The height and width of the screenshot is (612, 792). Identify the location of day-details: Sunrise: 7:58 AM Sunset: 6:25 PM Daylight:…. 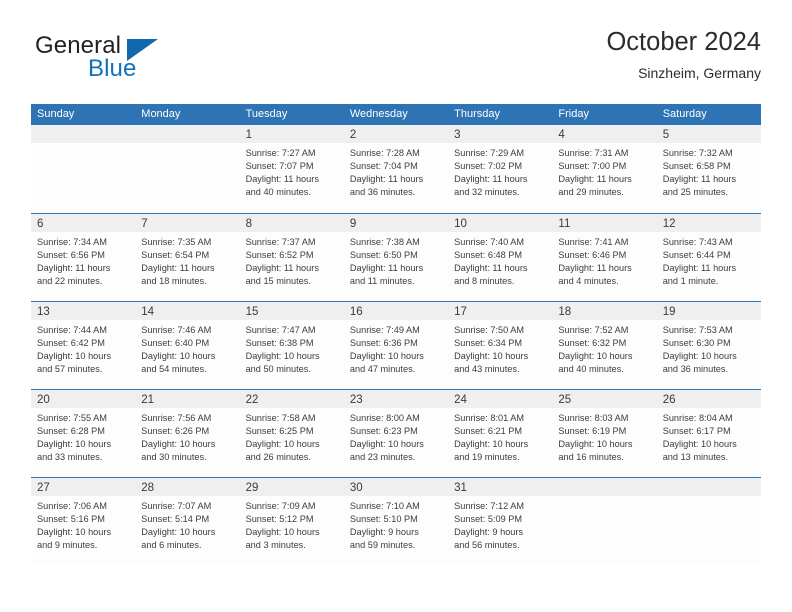
(292, 436).